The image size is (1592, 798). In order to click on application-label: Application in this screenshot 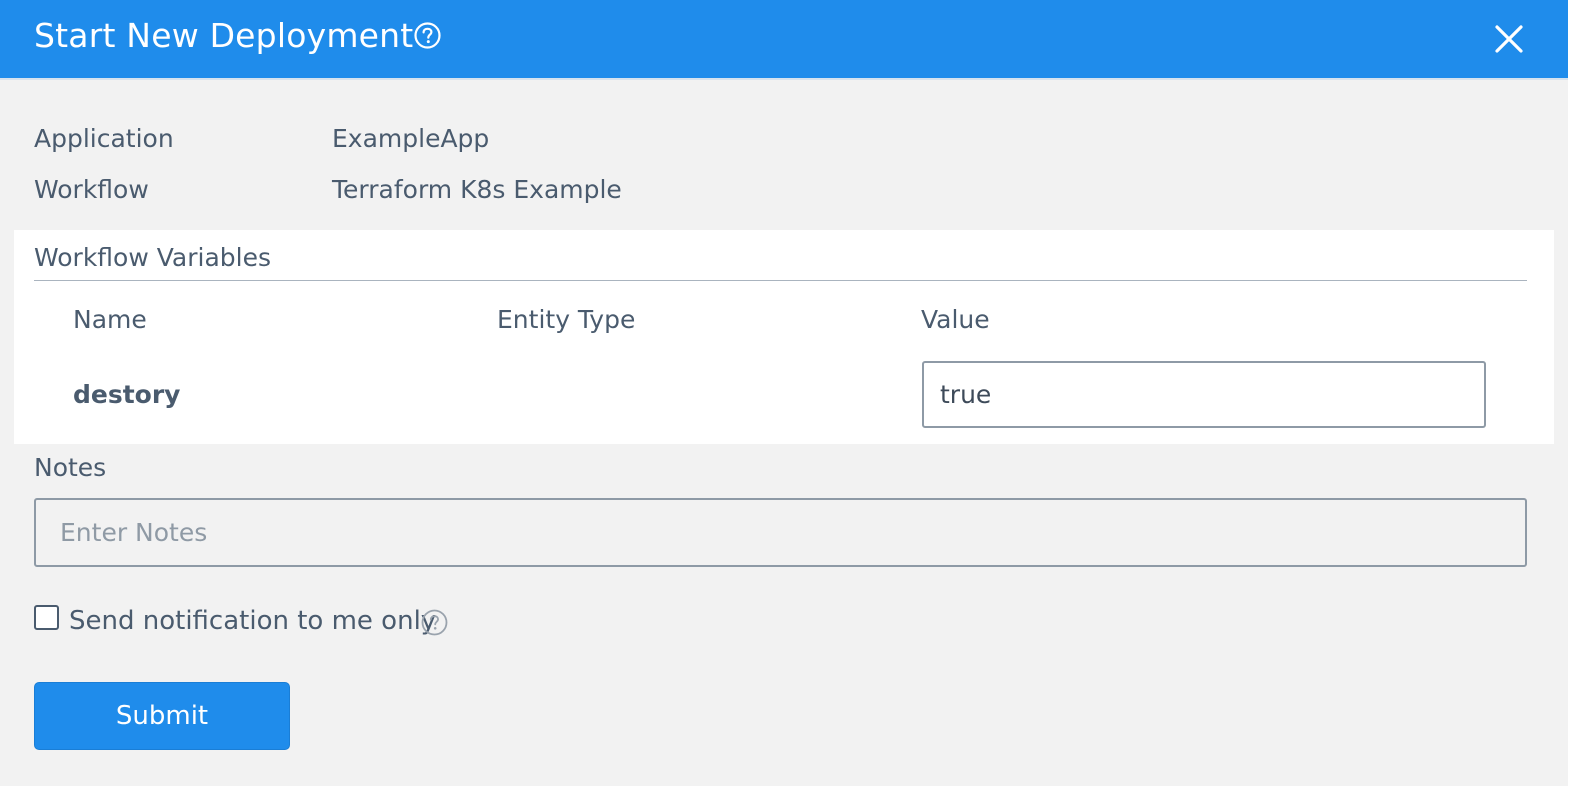, I will do `click(104, 138)`.